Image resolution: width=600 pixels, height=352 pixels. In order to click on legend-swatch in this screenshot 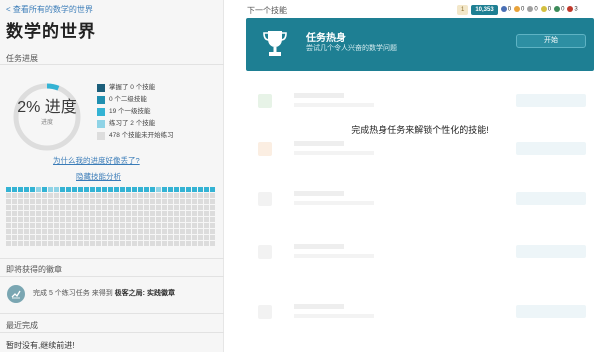, I will do `click(101, 124)`.